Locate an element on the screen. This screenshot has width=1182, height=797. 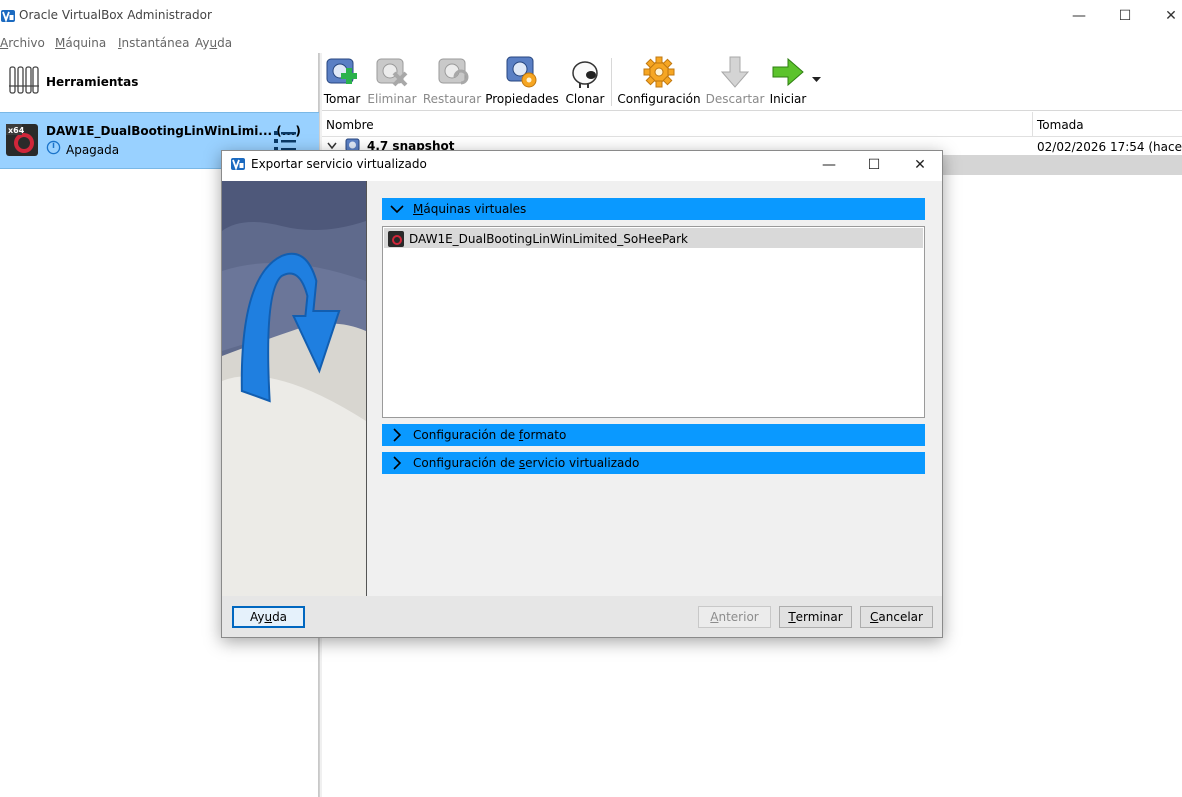
restore-snapshot-icon is located at coordinates (453, 71).